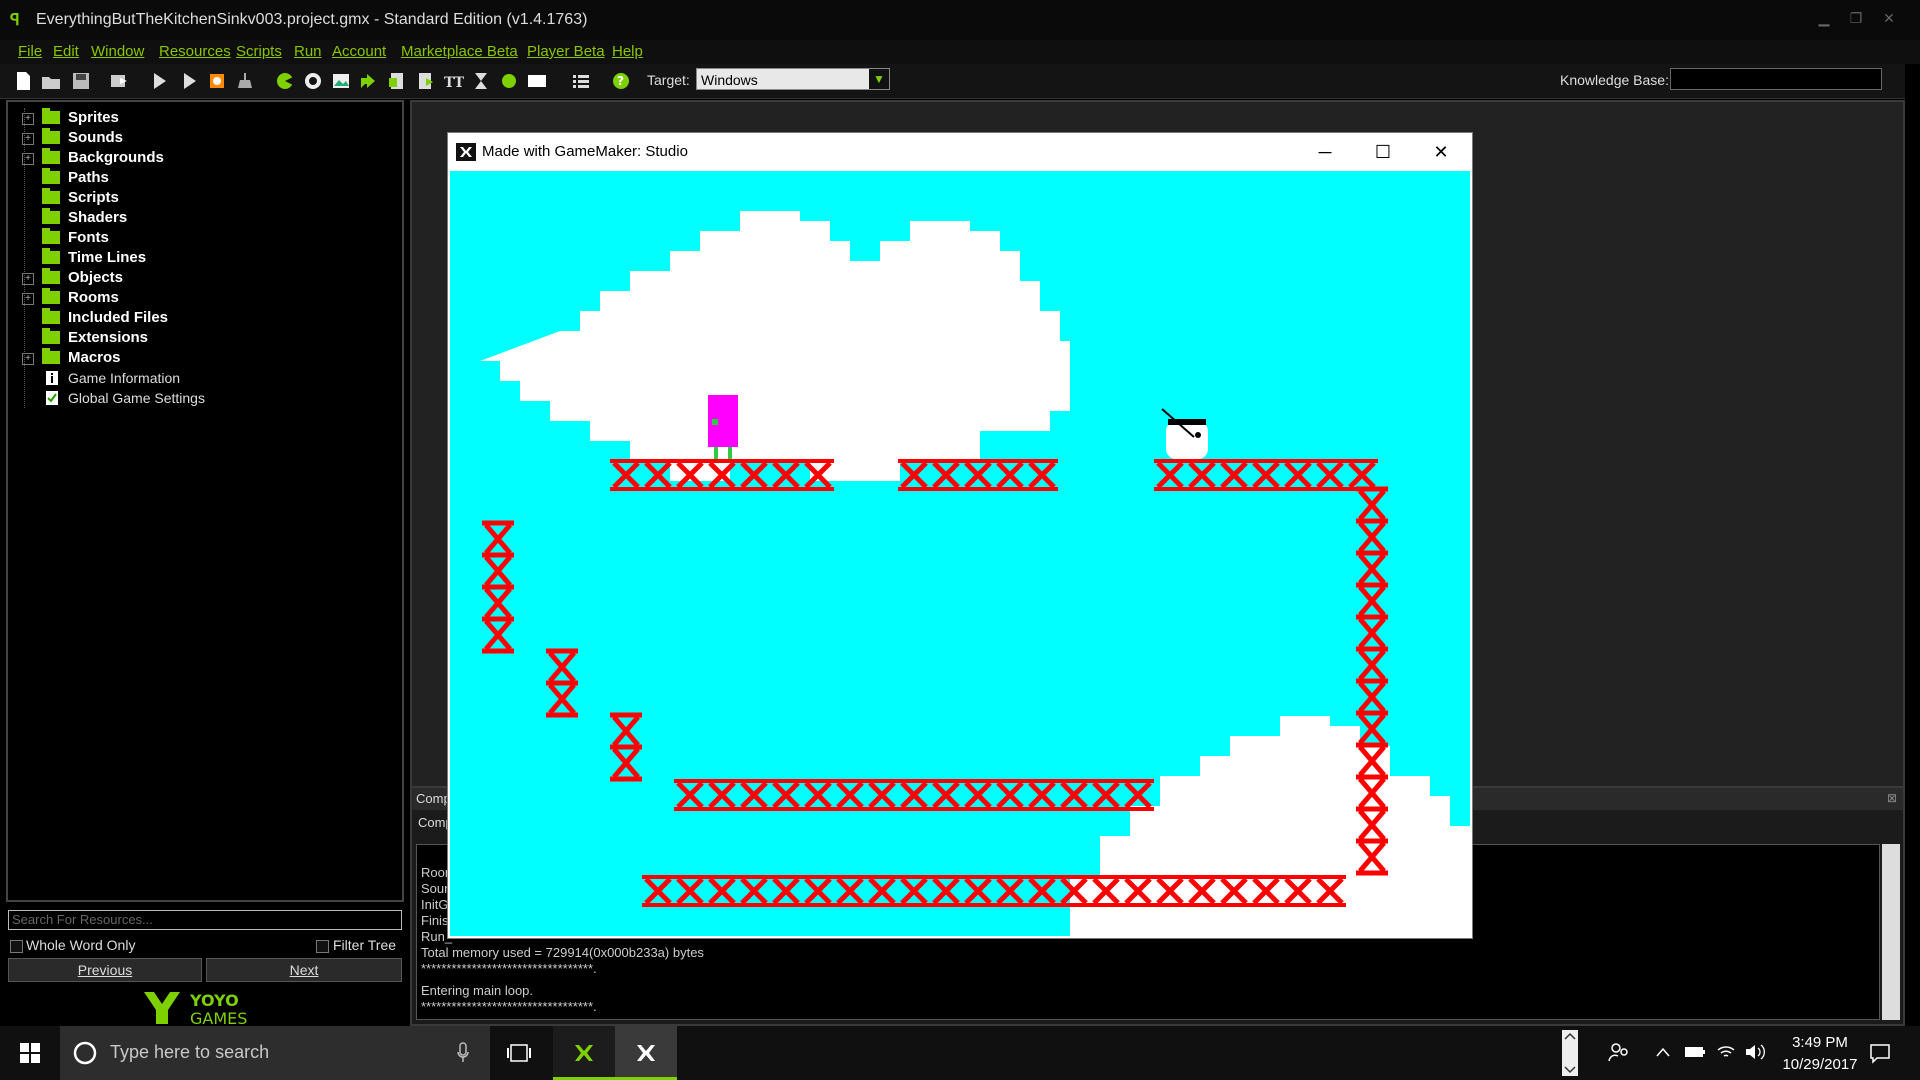 Image resolution: width=1920 pixels, height=1080 pixels. I want to click on object-icon, so click(509, 81).